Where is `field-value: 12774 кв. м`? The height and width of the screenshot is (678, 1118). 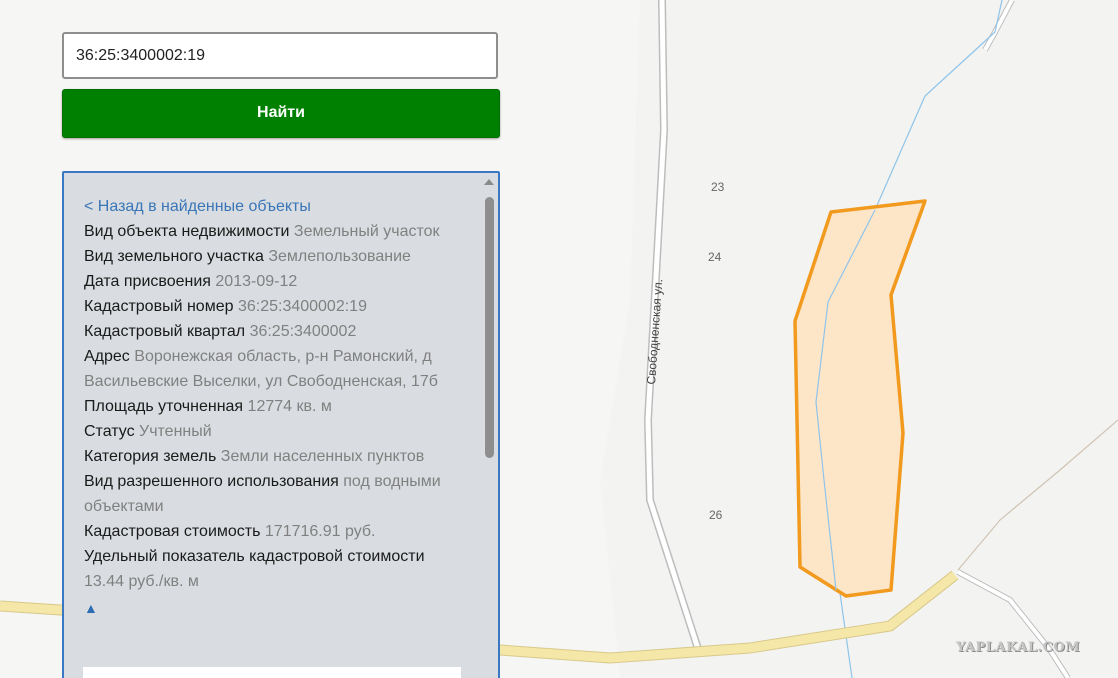 field-value: 12774 кв. м is located at coordinates (289, 406).